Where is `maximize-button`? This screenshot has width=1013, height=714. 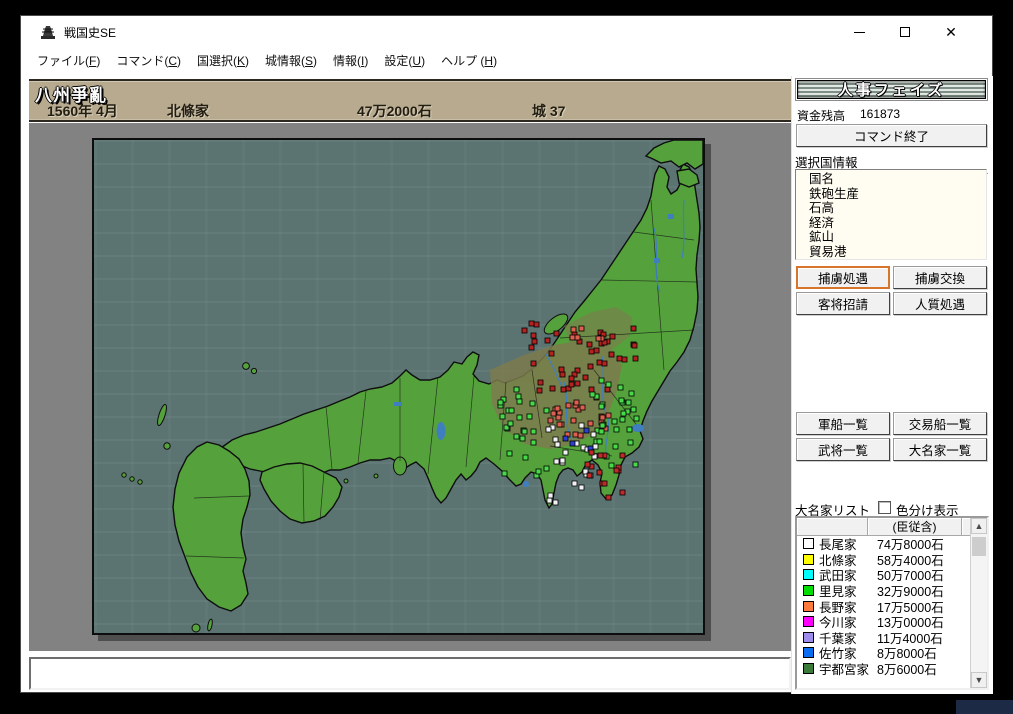 maximize-button is located at coordinates (905, 32).